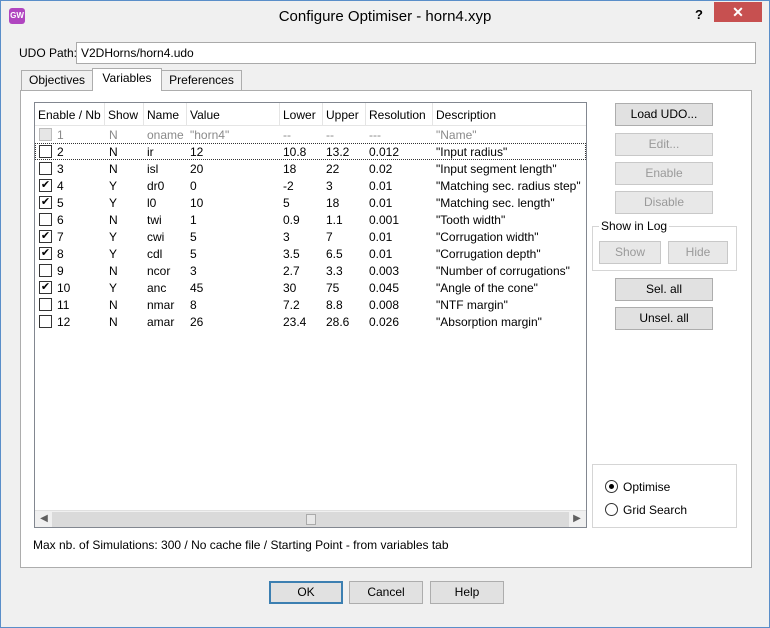  What do you see at coordinates (334, 220) in the screenshot?
I see `cell-upper: 1.1` at bounding box center [334, 220].